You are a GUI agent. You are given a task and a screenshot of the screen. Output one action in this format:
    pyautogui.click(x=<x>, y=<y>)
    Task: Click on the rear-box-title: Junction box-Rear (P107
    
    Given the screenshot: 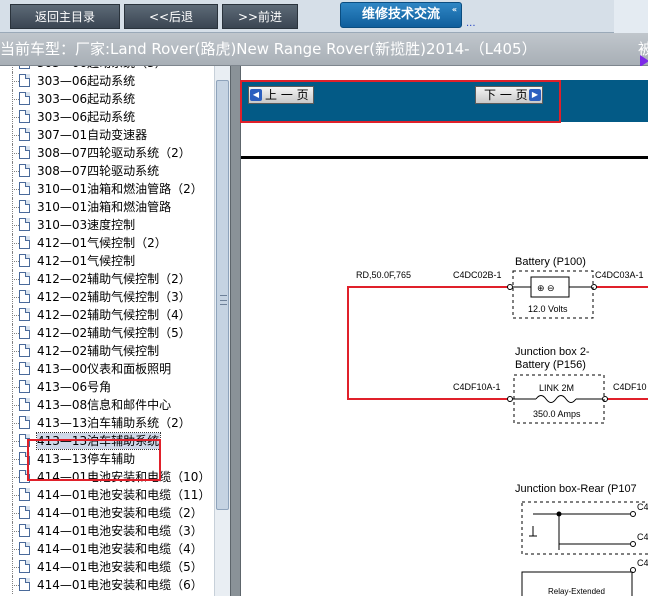 What is the action you would take?
    pyautogui.click(x=576, y=489)
    